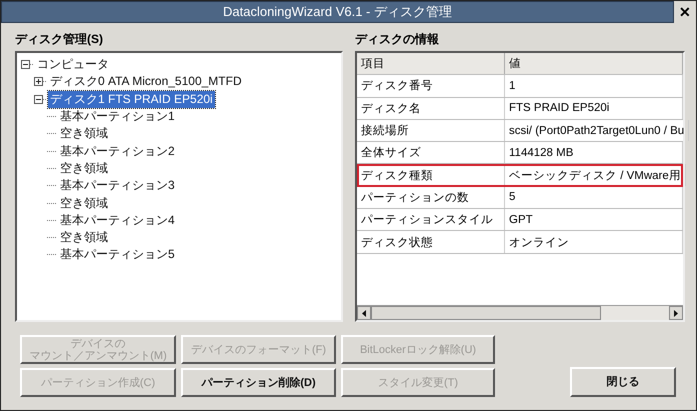 Image resolution: width=697 pixels, height=411 pixels. Describe the element at coordinates (595, 175) in the screenshot. I see `table-cell: ベーシックディスク / VMware用` at that location.